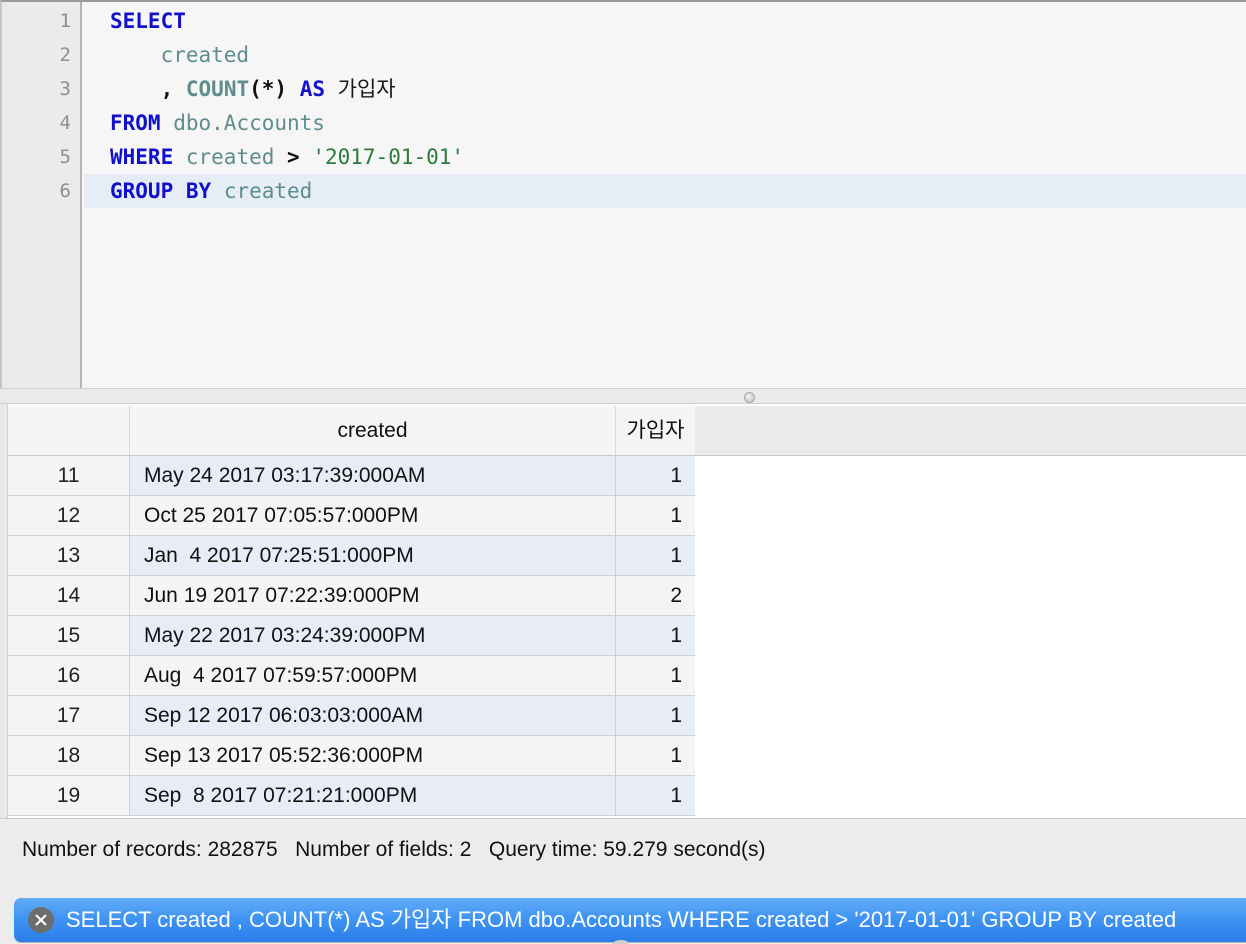 This screenshot has width=1246, height=944. Describe the element at coordinates (665, 89) in the screenshot. I see `code-line-3: , COUNT(*) AS 가입자` at that location.